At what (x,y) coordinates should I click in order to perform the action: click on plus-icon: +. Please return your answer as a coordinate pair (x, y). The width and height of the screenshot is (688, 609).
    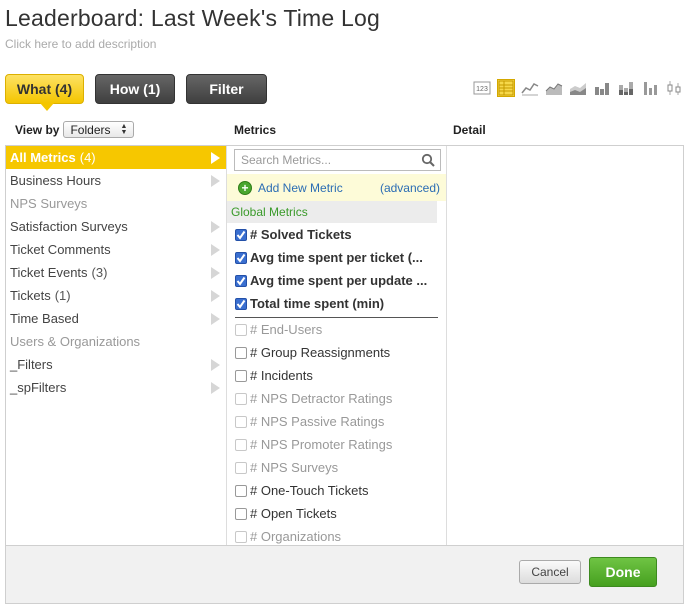
    Looking at the image, I should click on (245, 187).